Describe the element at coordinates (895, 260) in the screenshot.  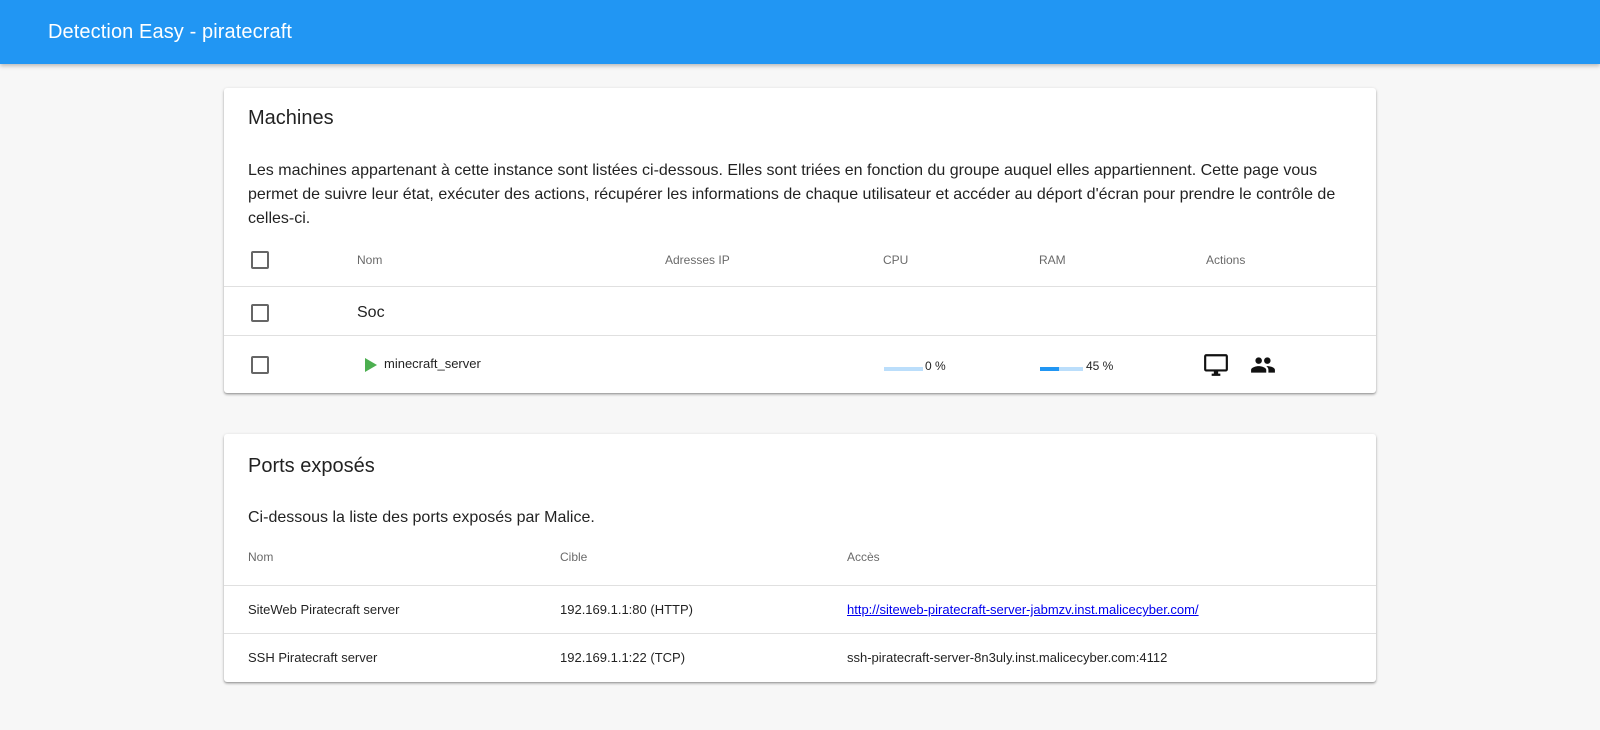
I see `column-header-cpu: CPU` at that location.